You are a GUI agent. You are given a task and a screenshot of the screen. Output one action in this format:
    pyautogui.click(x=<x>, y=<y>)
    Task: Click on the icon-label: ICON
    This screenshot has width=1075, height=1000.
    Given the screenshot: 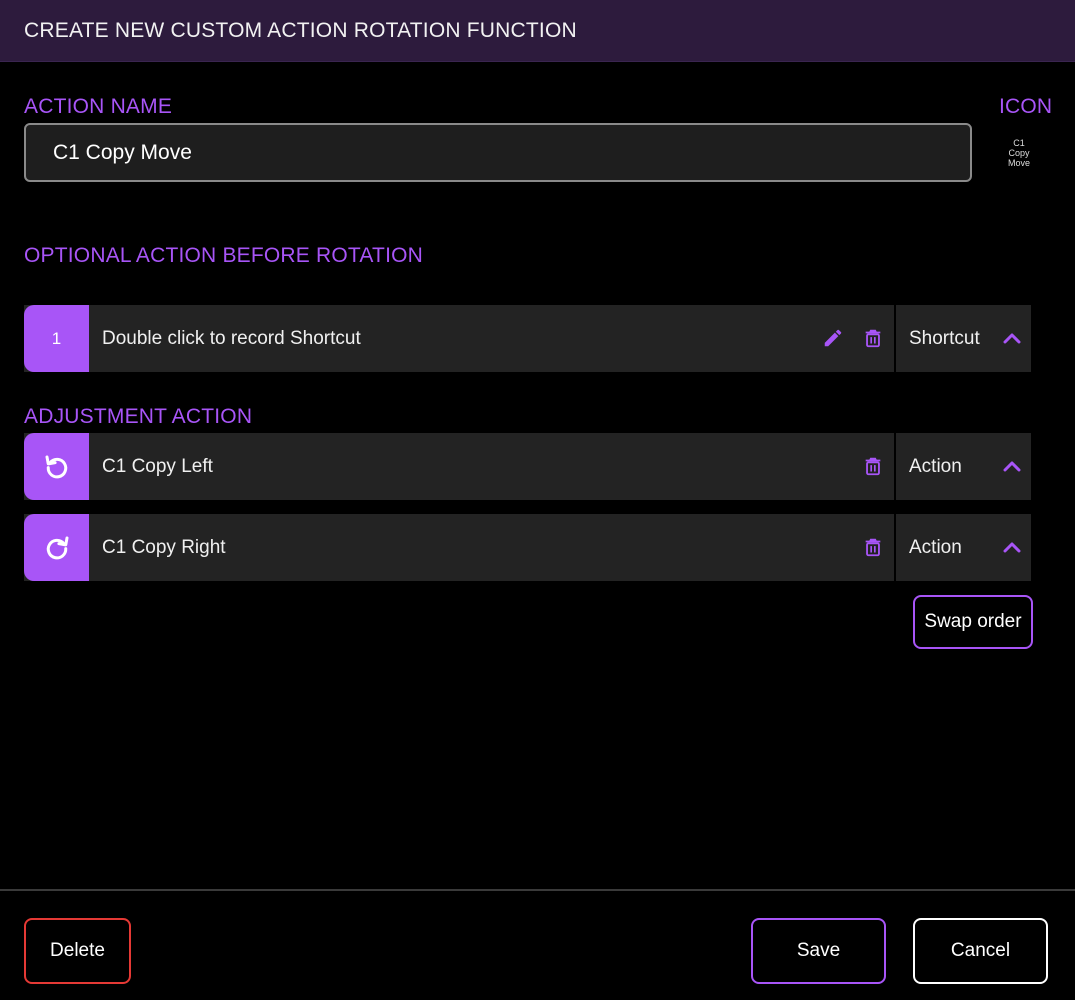 What is the action you would take?
    pyautogui.click(x=1026, y=106)
    